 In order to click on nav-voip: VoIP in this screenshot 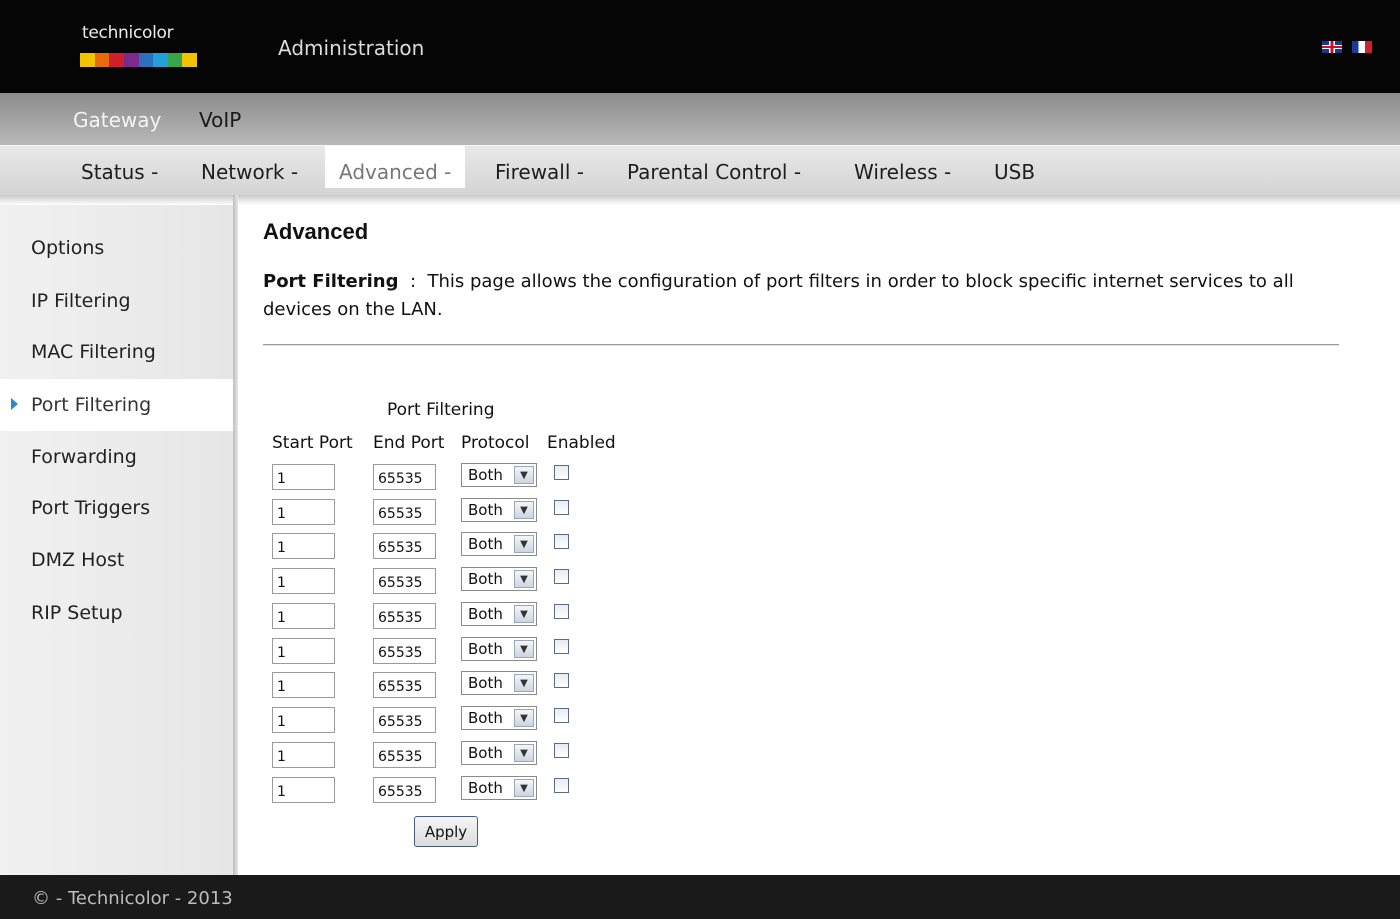, I will do `click(220, 120)`.